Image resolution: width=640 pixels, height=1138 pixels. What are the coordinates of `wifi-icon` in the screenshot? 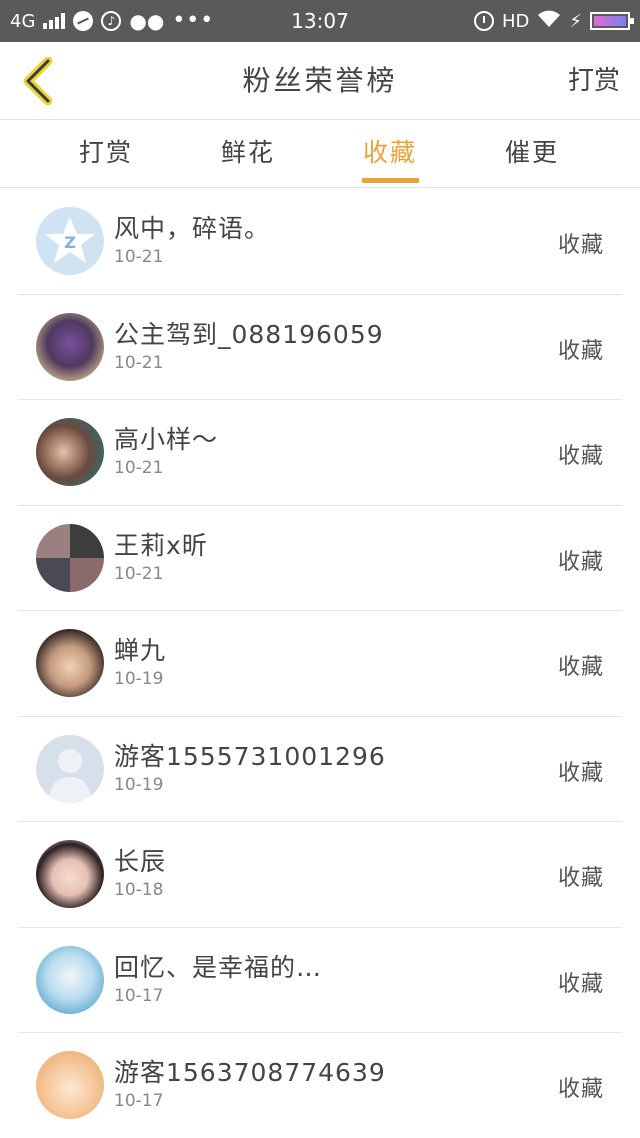 It's located at (549, 21).